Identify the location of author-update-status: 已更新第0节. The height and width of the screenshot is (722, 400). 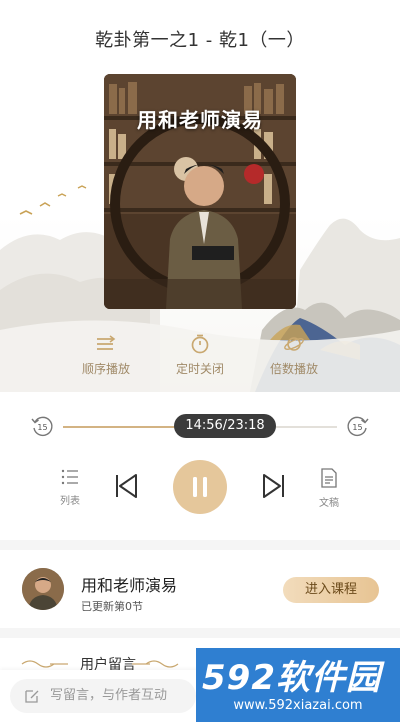
(112, 606).